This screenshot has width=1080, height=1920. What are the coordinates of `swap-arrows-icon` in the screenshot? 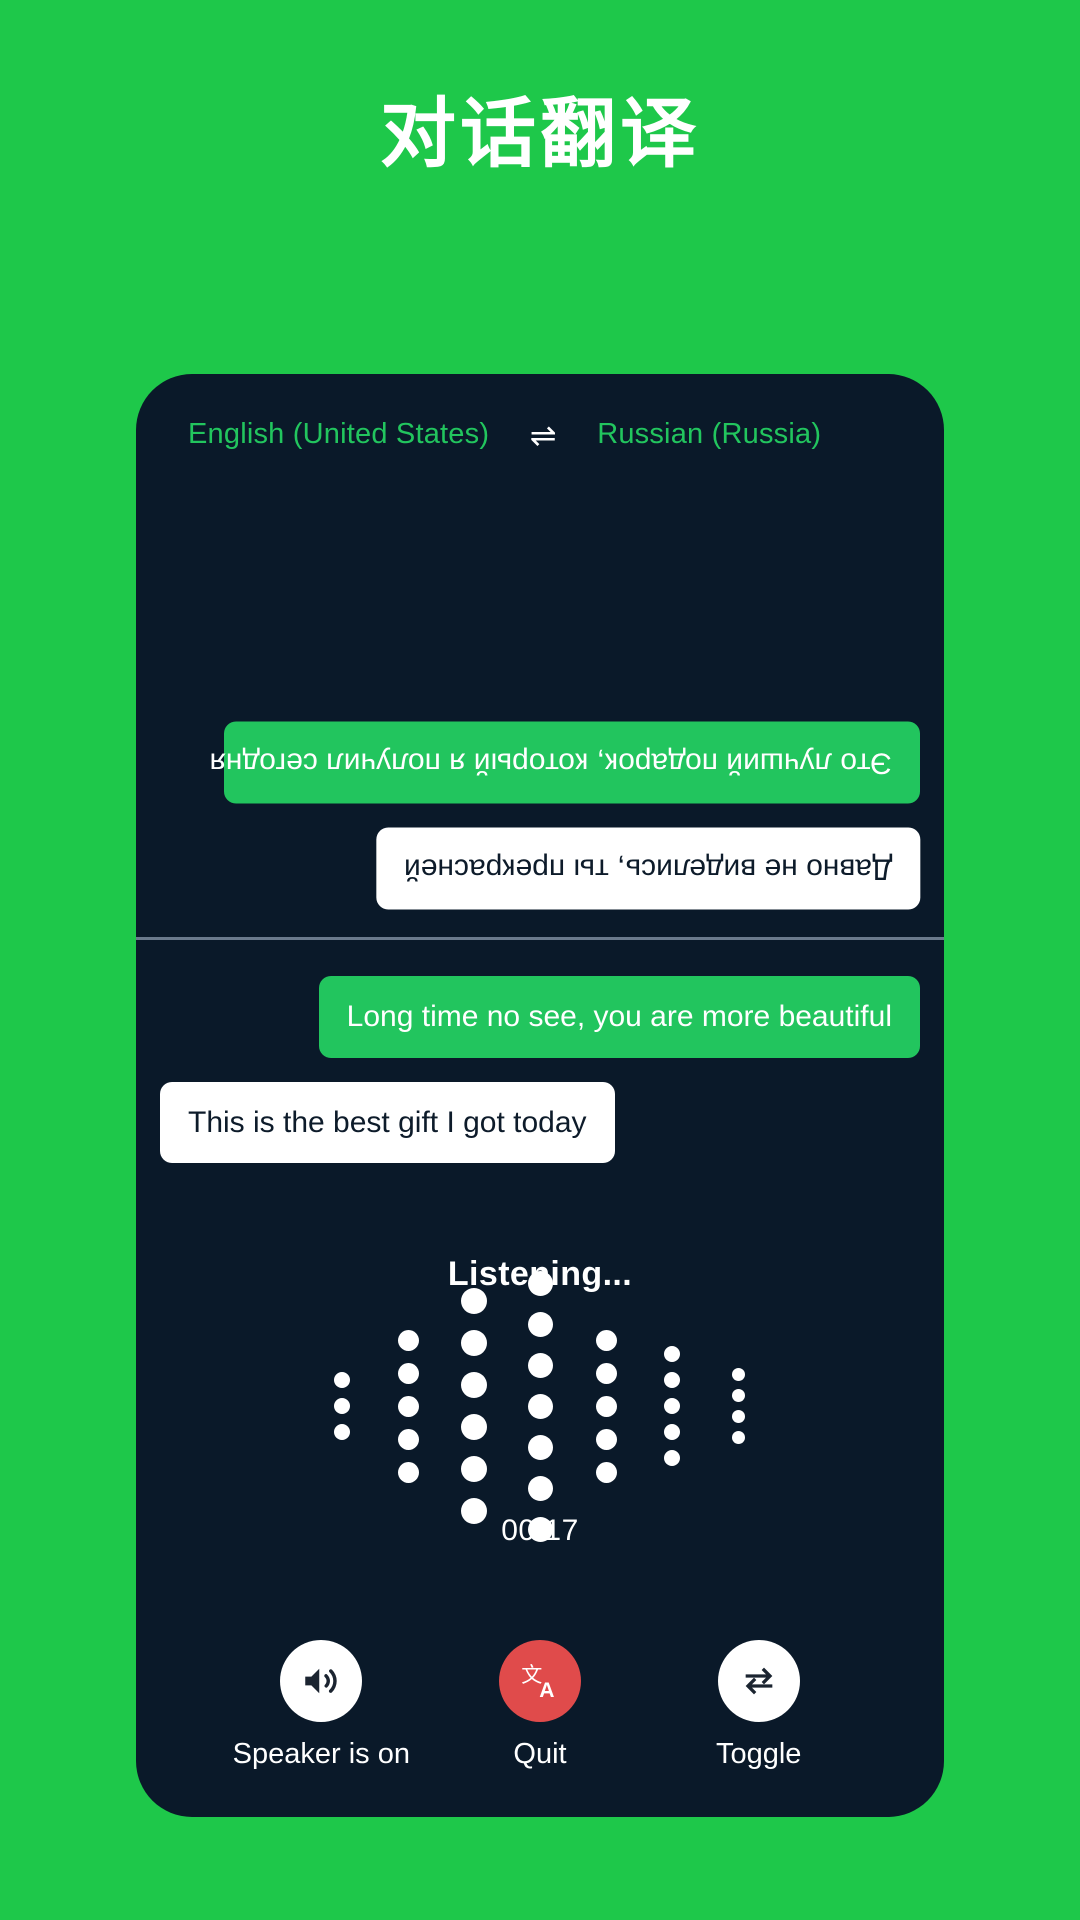 It's located at (759, 1681).